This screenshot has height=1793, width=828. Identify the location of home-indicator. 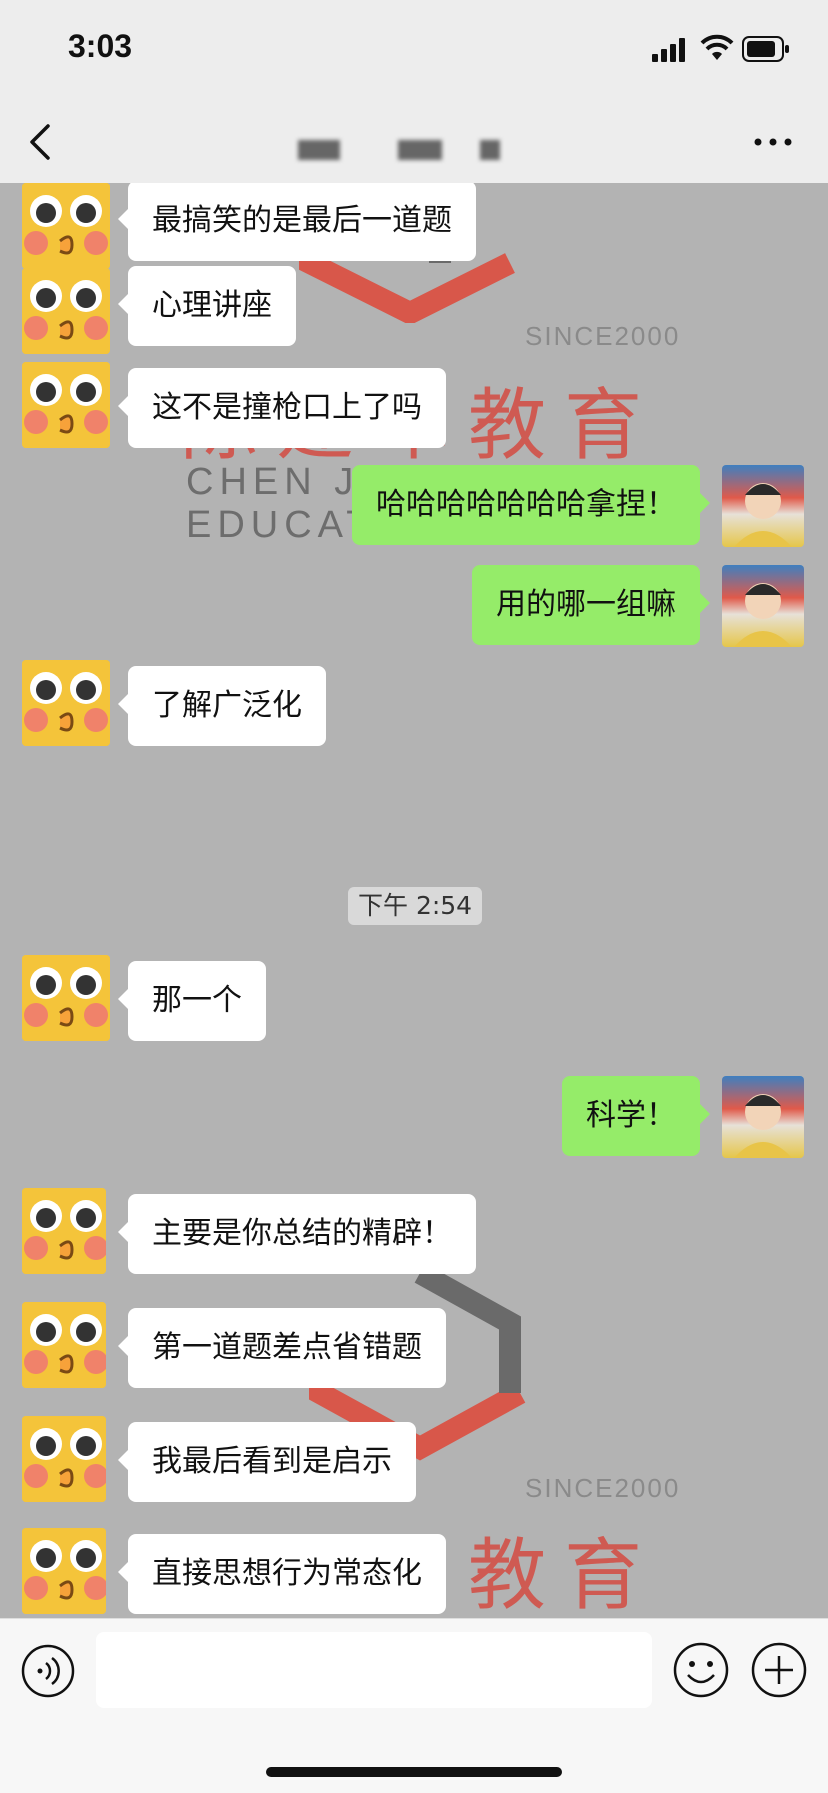
(414, 1772).